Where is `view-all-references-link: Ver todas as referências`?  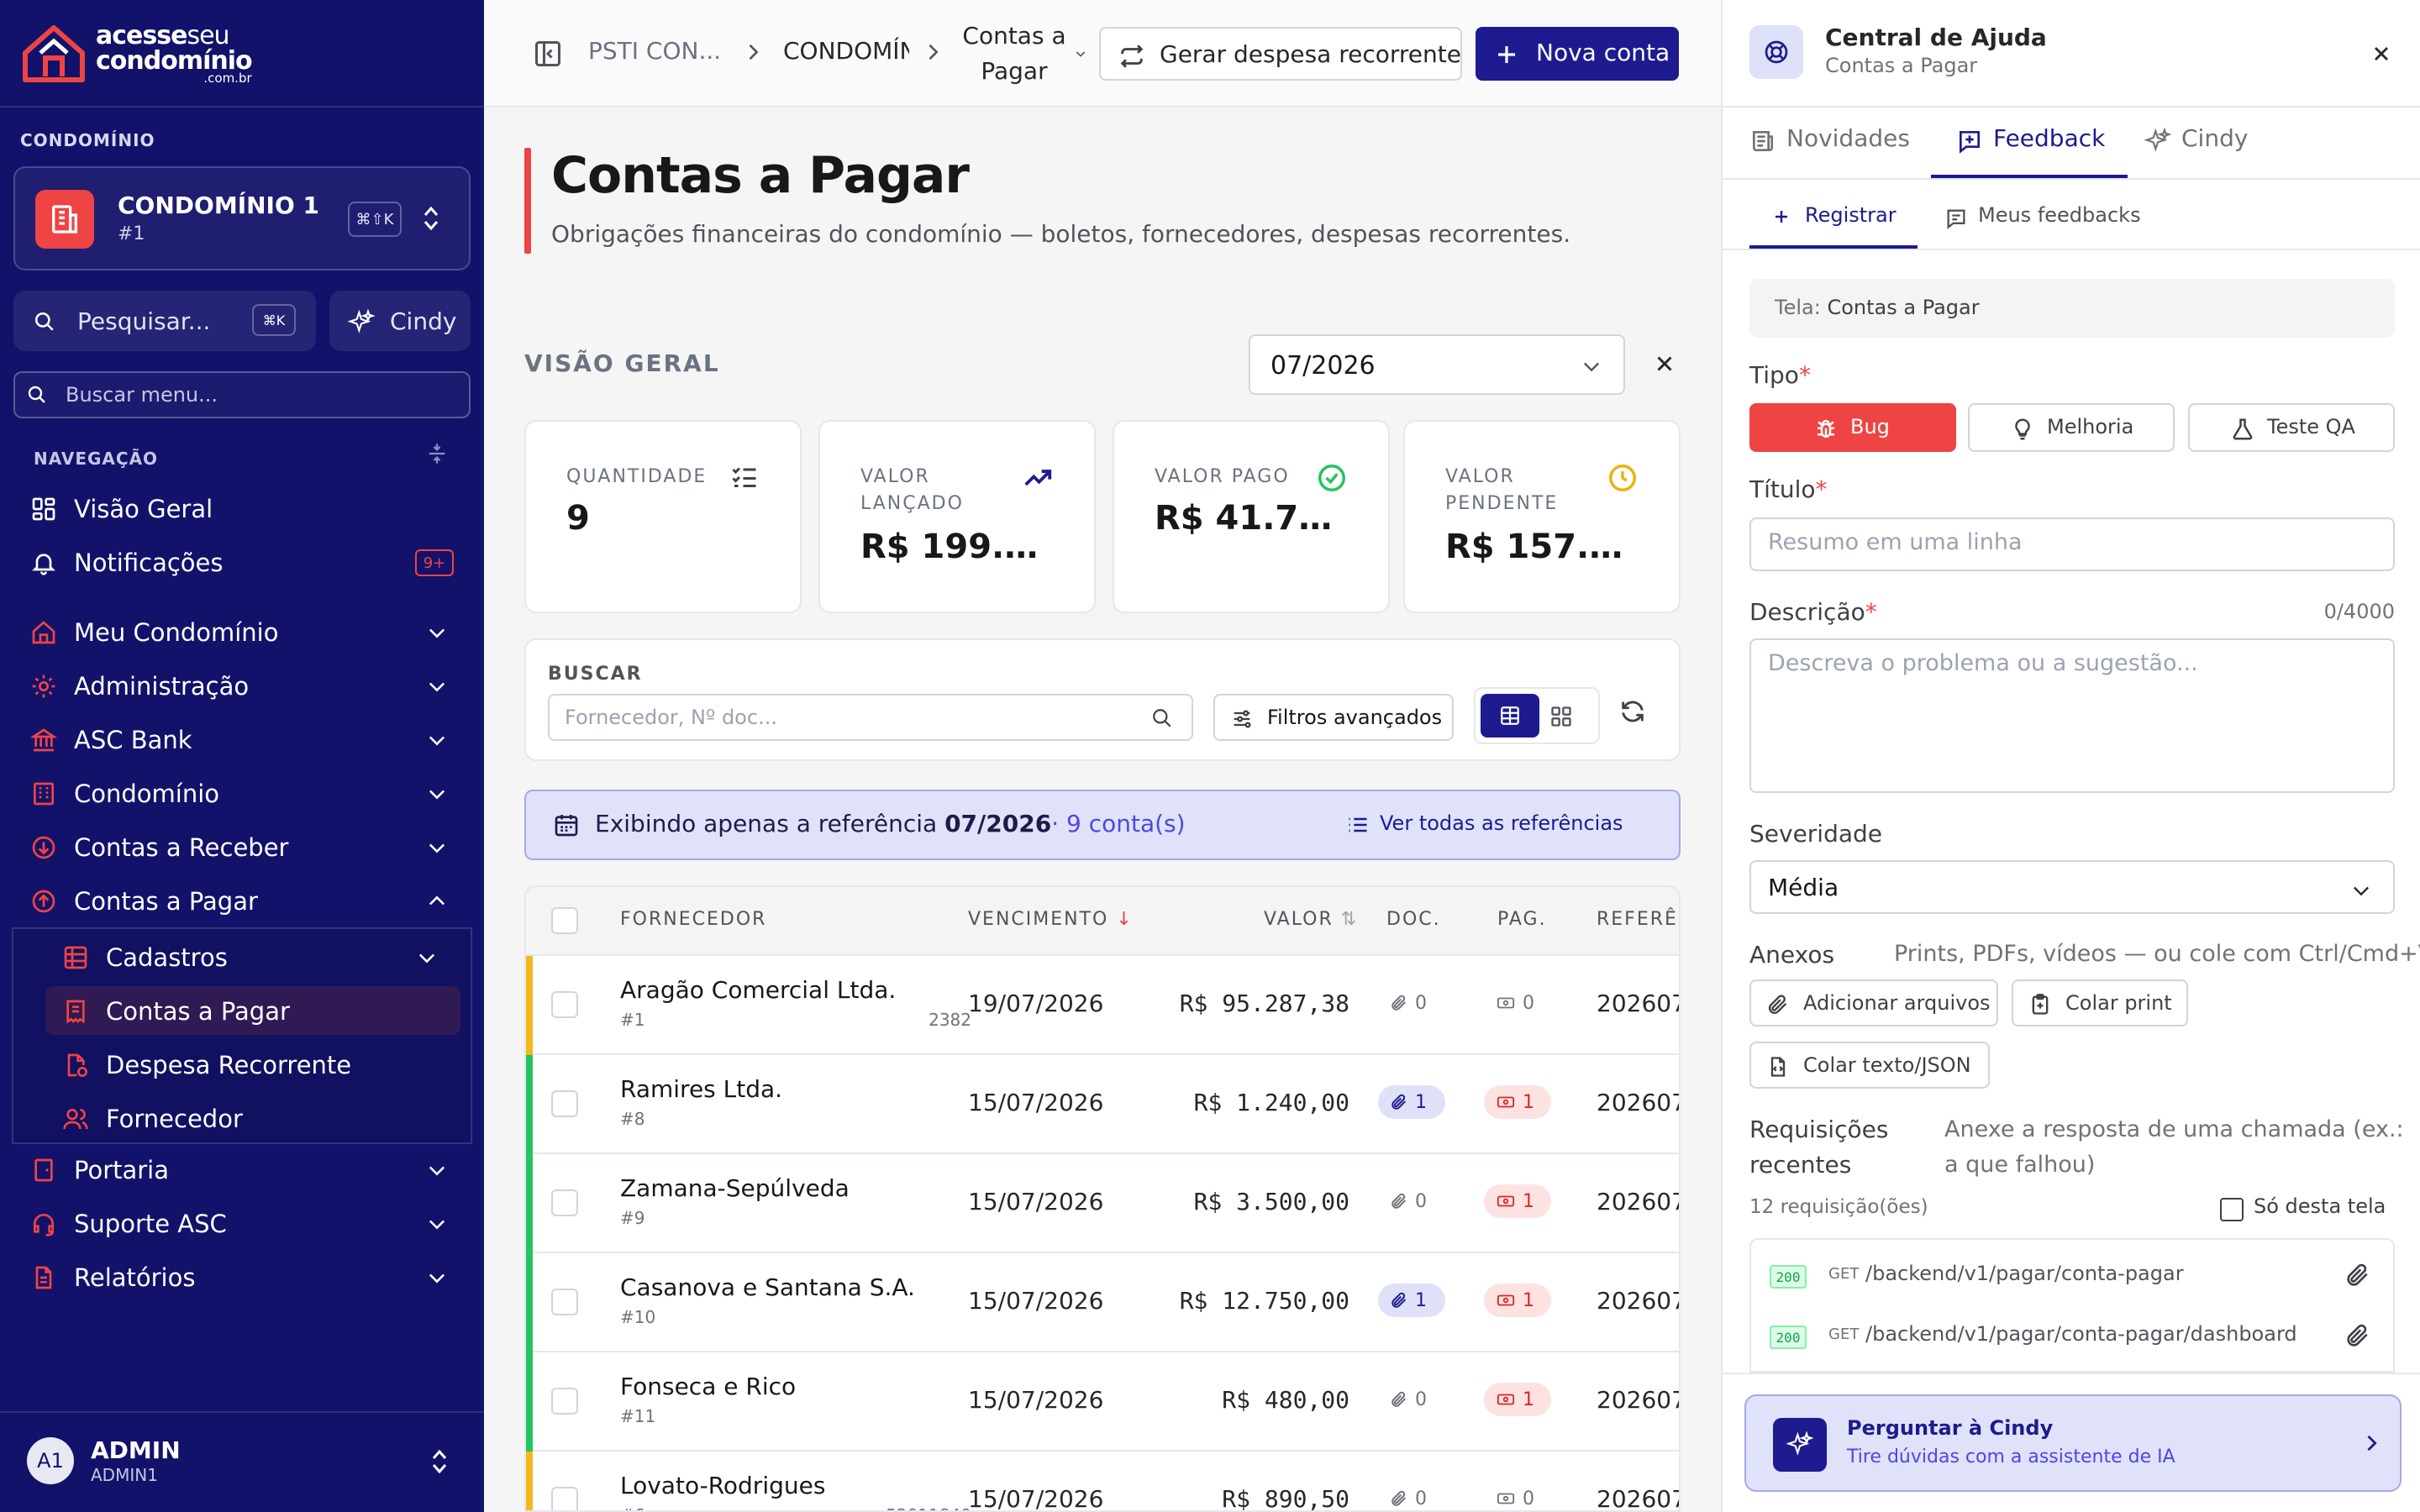 view-all-references-link: Ver todas as referências is located at coordinates (1486, 823).